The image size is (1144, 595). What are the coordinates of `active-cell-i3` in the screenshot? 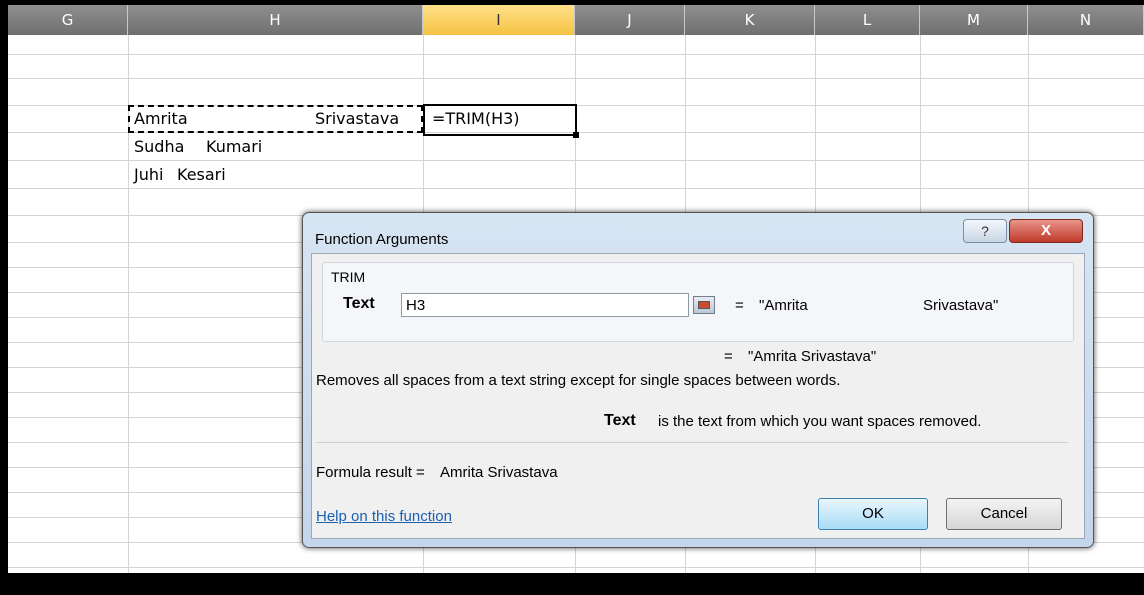 It's located at (500, 120).